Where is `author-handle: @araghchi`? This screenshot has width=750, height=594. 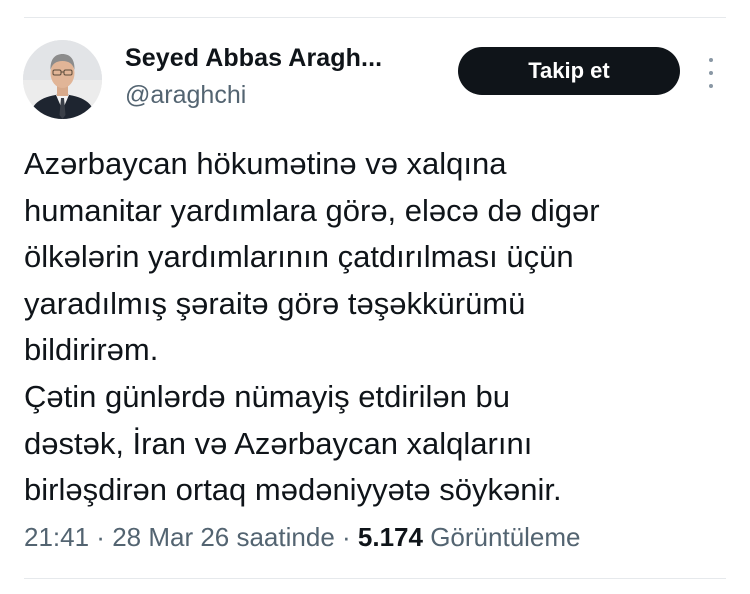 author-handle: @araghchi is located at coordinates (185, 95).